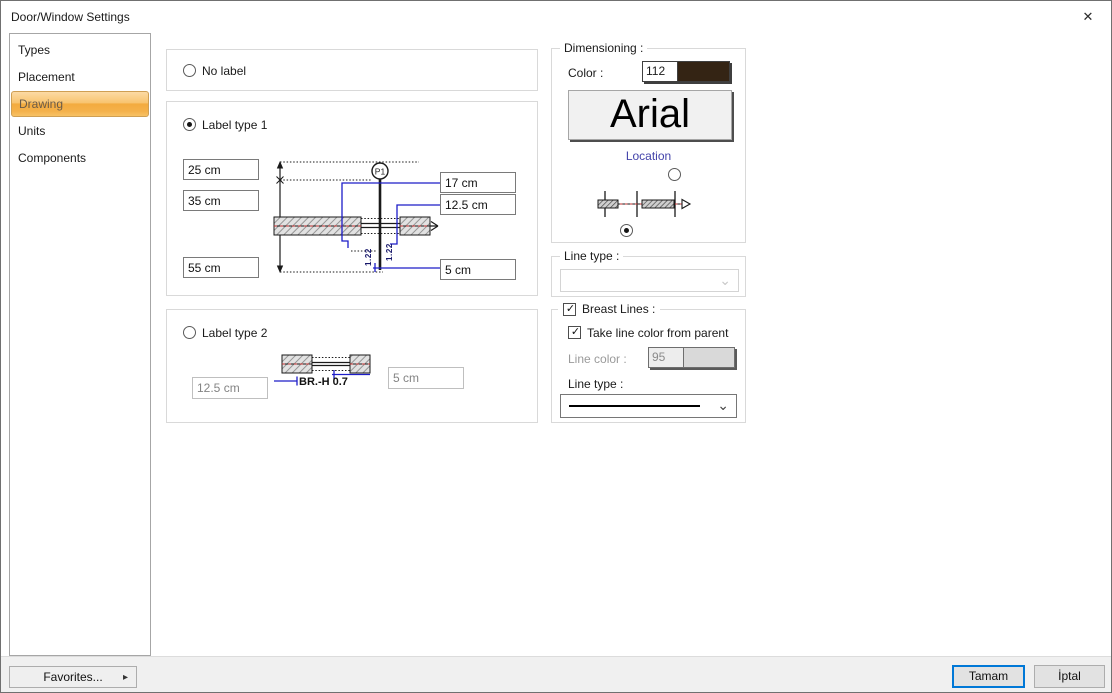 This screenshot has width=1112, height=693. What do you see at coordinates (125, 677) in the screenshot?
I see `arrow-right-icon: ▸` at bounding box center [125, 677].